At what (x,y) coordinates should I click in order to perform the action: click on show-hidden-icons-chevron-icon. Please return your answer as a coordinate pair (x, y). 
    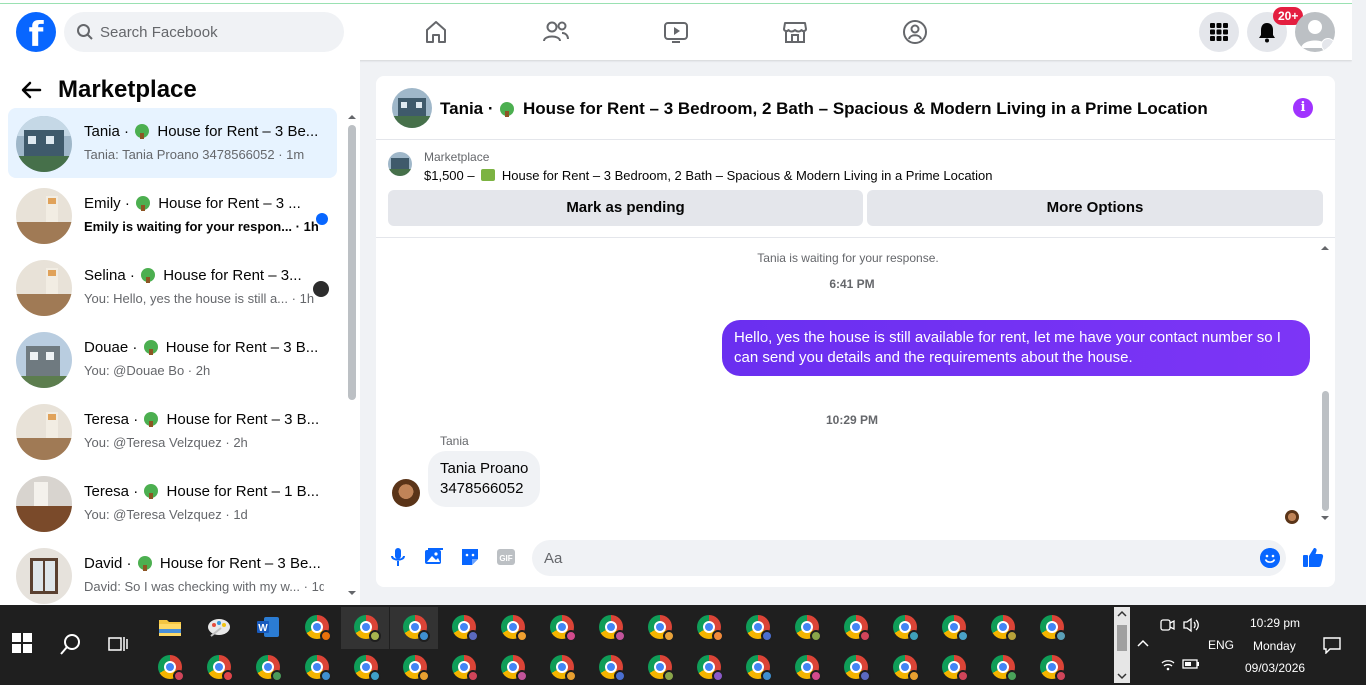
    Looking at the image, I should click on (1143, 643).